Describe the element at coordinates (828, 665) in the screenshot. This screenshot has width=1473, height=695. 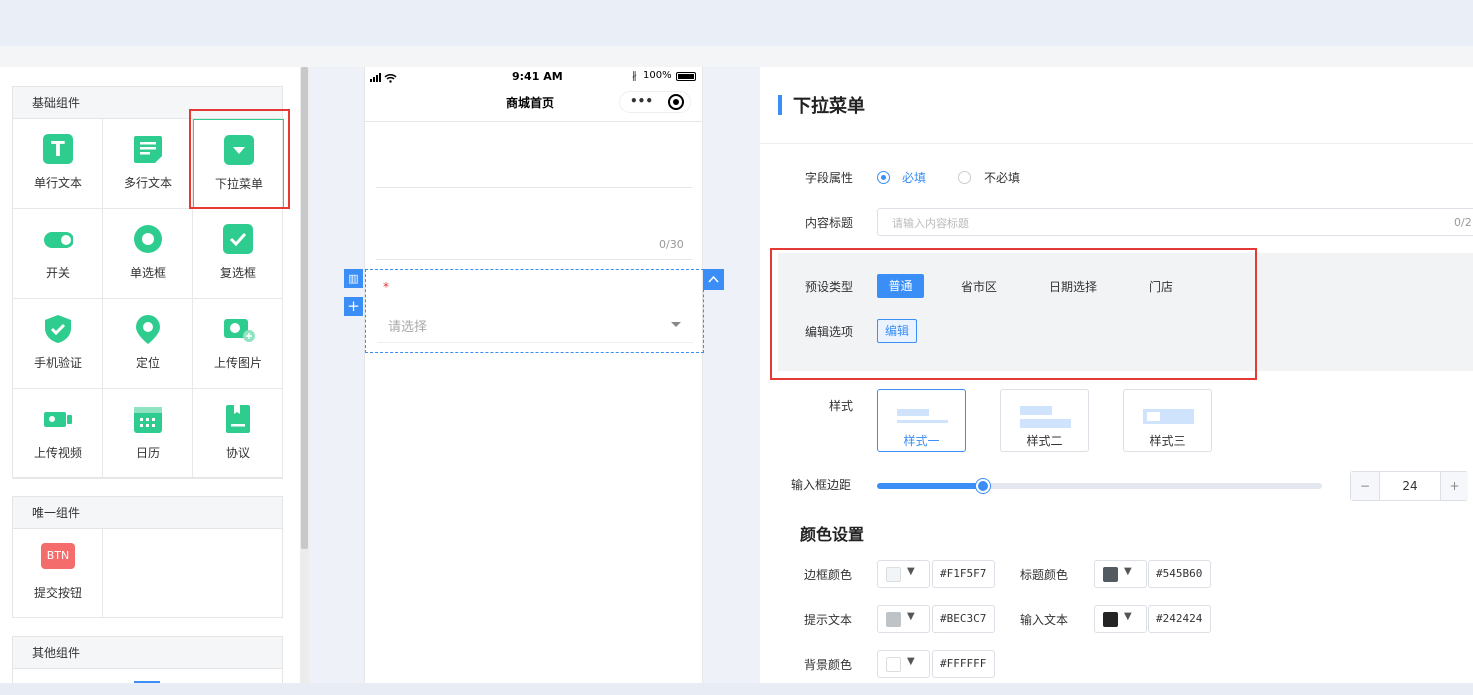
I see `bg-color-label: 背景颜色` at that location.